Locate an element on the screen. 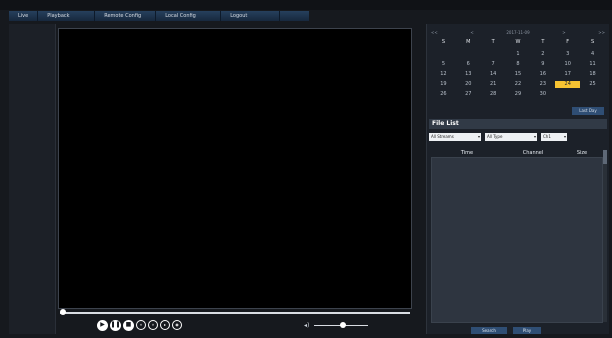  column-size: Size is located at coordinates (582, 153).